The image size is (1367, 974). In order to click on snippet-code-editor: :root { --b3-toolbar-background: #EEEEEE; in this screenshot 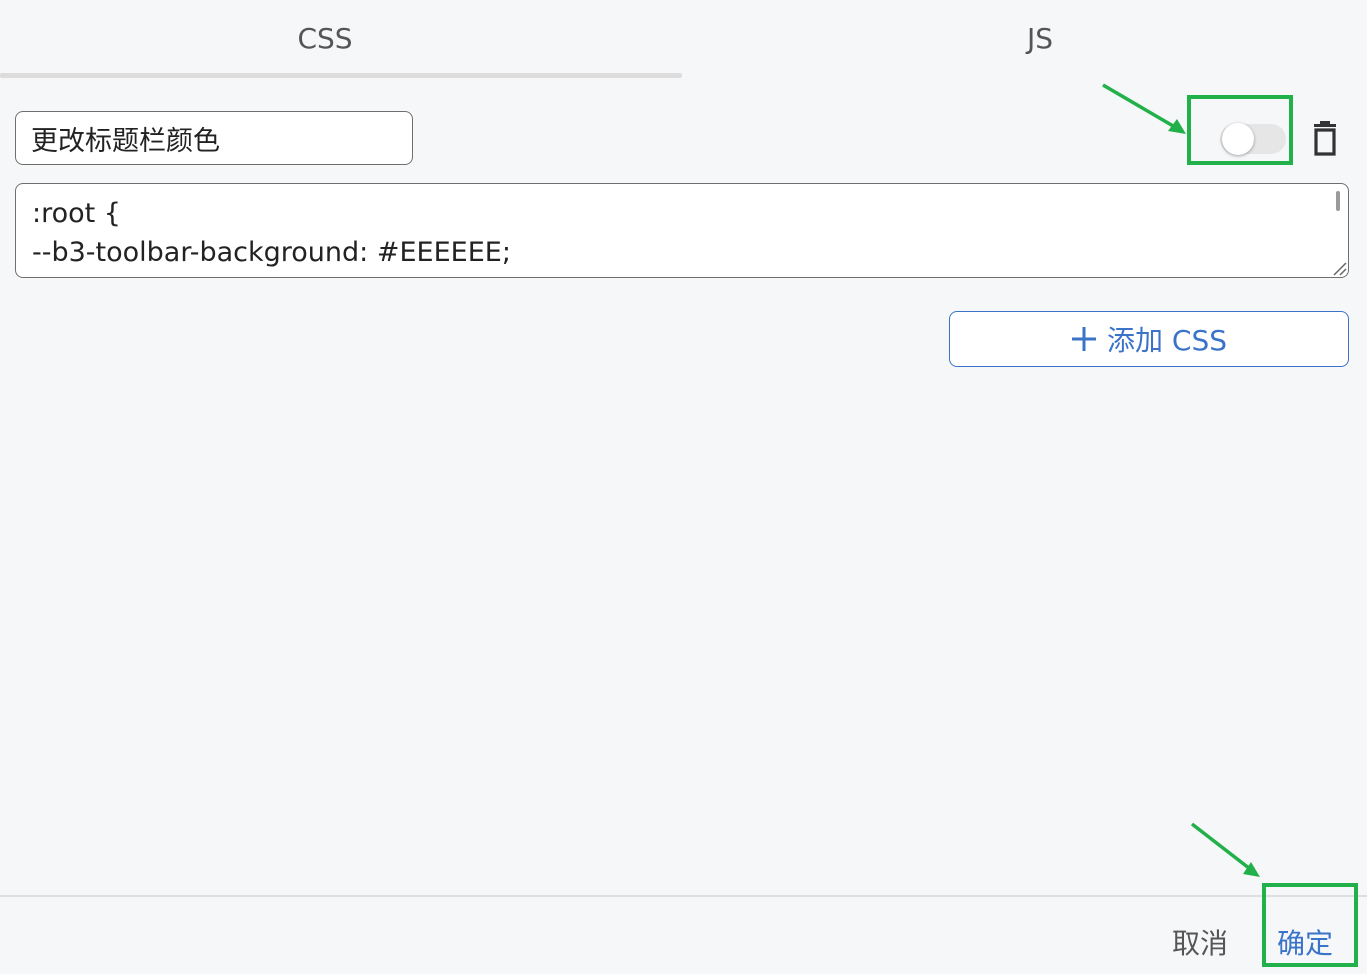, I will do `click(682, 230)`.